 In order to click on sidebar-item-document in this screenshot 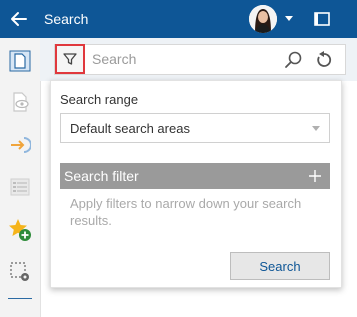, I will do `click(20, 61)`.